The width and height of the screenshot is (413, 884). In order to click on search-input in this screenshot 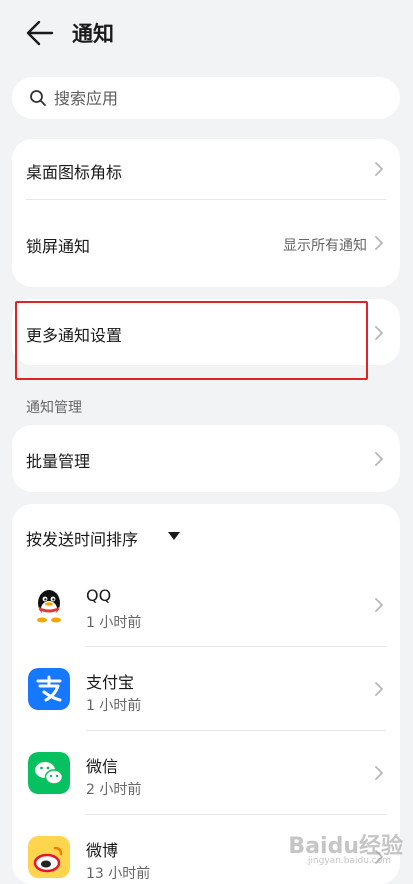, I will do `click(219, 98)`.